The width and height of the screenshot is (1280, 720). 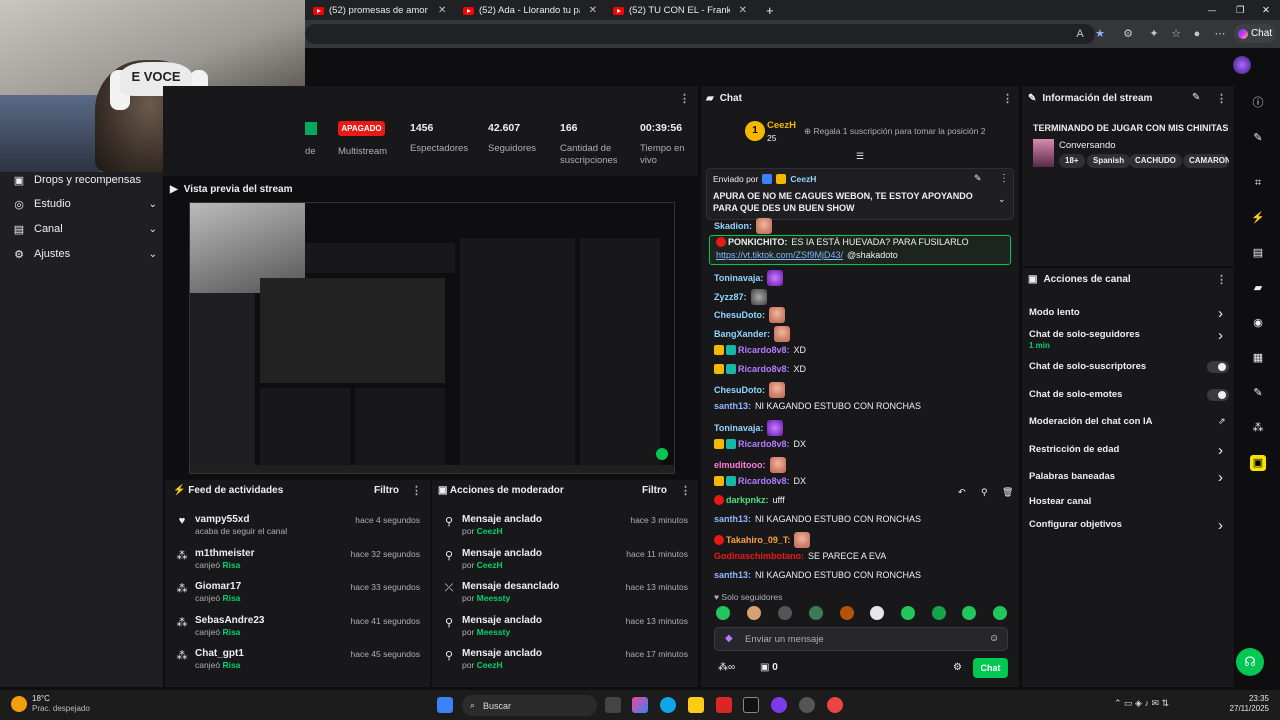 I want to click on copilot-app-icon, so click(x=640, y=705).